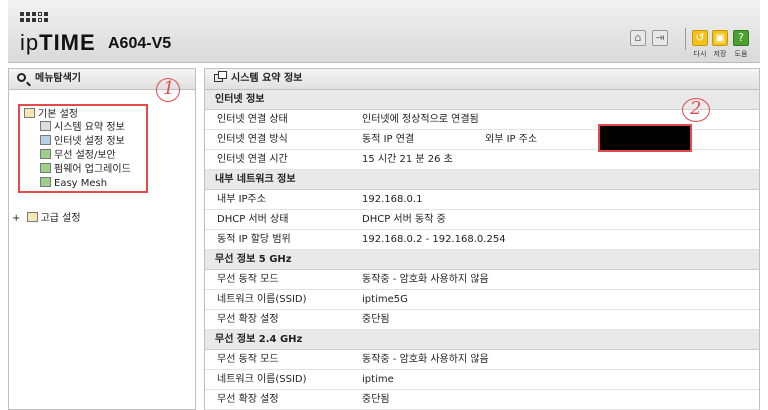 Image resolution: width=768 pixels, height=410 pixels. What do you see at coordinates (58, 78) in the screenshot?
I see `menu-explorer-title: 메뉴탐색기` at bounding box center [58, 78].